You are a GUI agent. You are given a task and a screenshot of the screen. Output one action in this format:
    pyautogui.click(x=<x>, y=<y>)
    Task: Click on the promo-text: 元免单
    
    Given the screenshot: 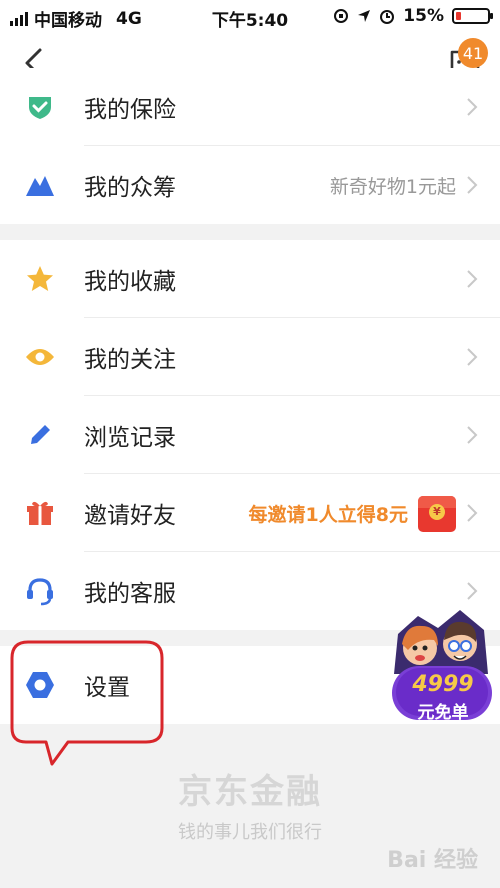 What is the action you would take?
    pyautogui.click(x=443, y=713)
    